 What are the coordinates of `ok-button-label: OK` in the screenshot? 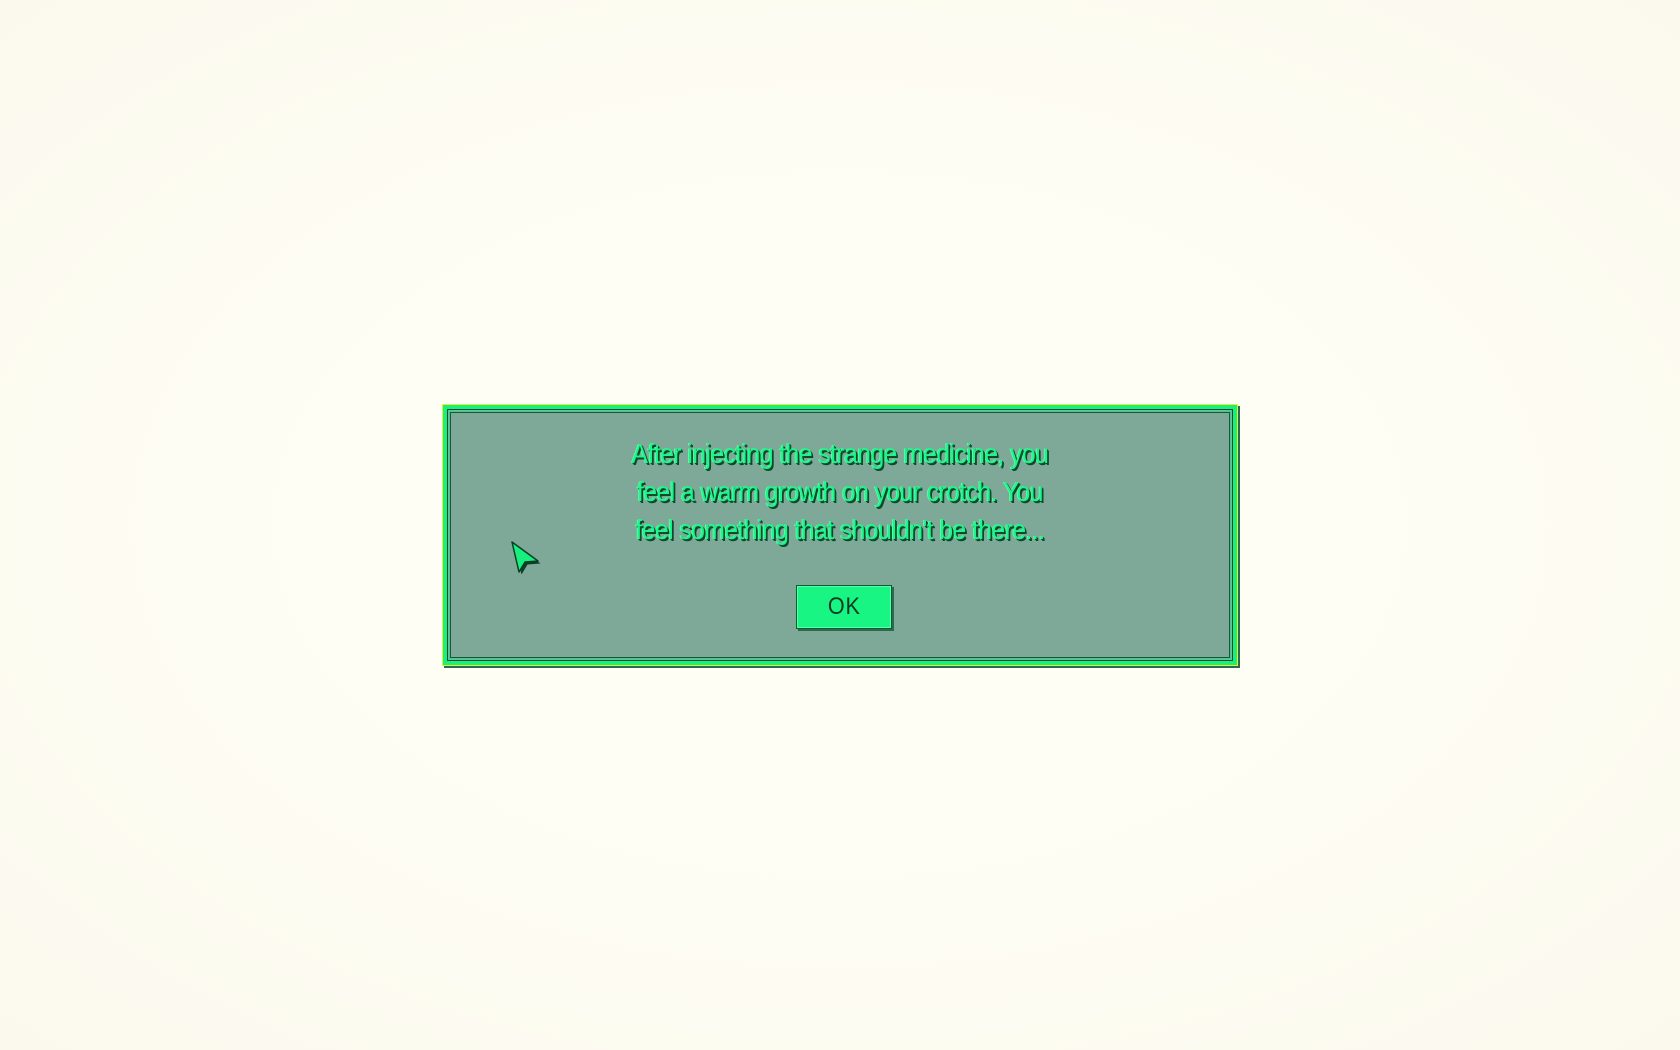 It's located at (844, 606).